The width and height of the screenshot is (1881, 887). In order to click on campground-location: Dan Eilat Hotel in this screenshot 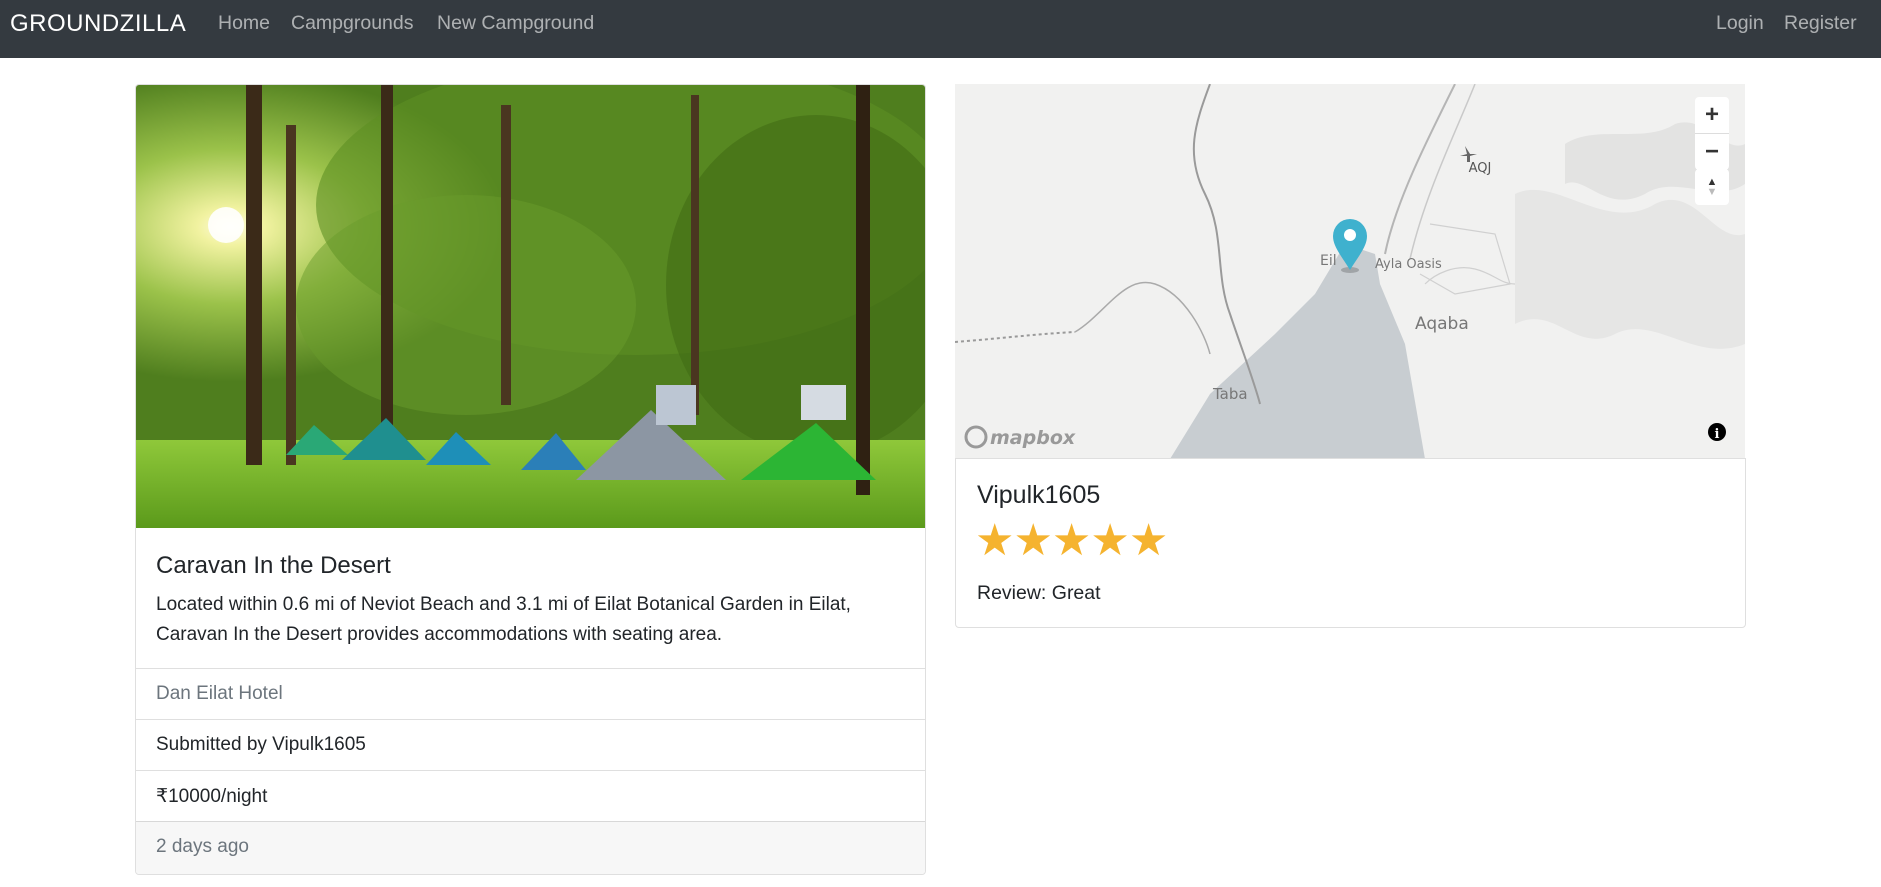, I will do `click(219, 693)`.